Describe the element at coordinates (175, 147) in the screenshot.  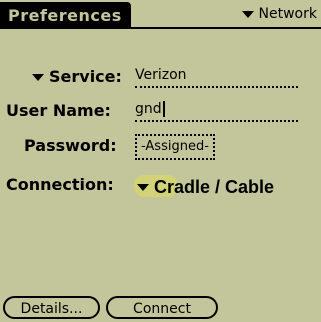
I see `password-selector: -Assigned-` at that location.